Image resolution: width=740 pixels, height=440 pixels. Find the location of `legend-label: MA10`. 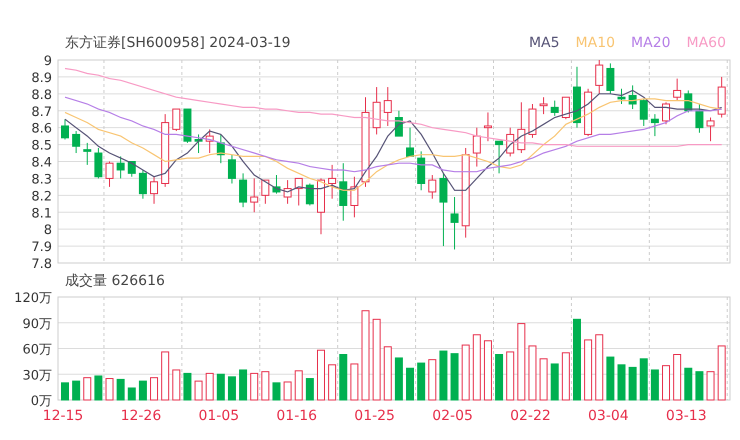

legend-label: MA10 is located at coordinates (596, 43).